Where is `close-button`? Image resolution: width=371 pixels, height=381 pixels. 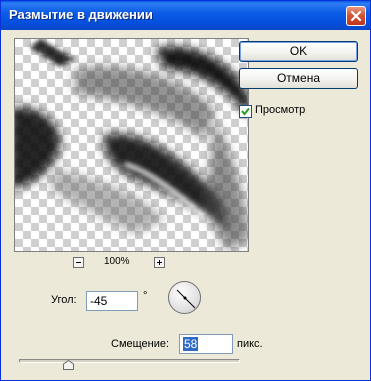 close-button is located at coordinates (356, 16).